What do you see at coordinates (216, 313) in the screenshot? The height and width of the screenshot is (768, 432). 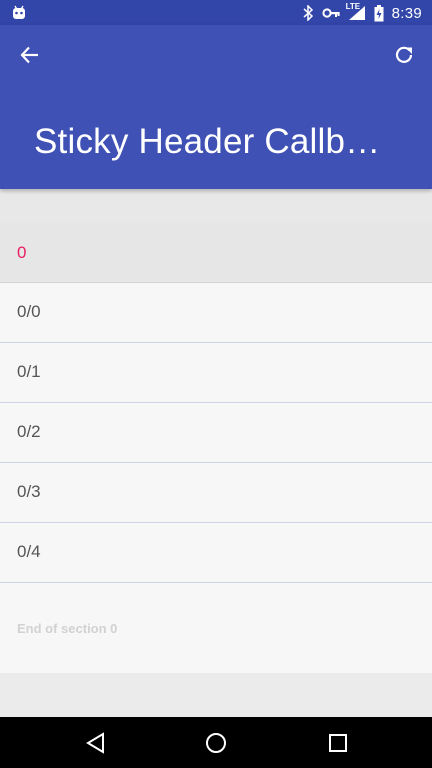 I see `list-item: 0/0` at bounding box center [216, 313].